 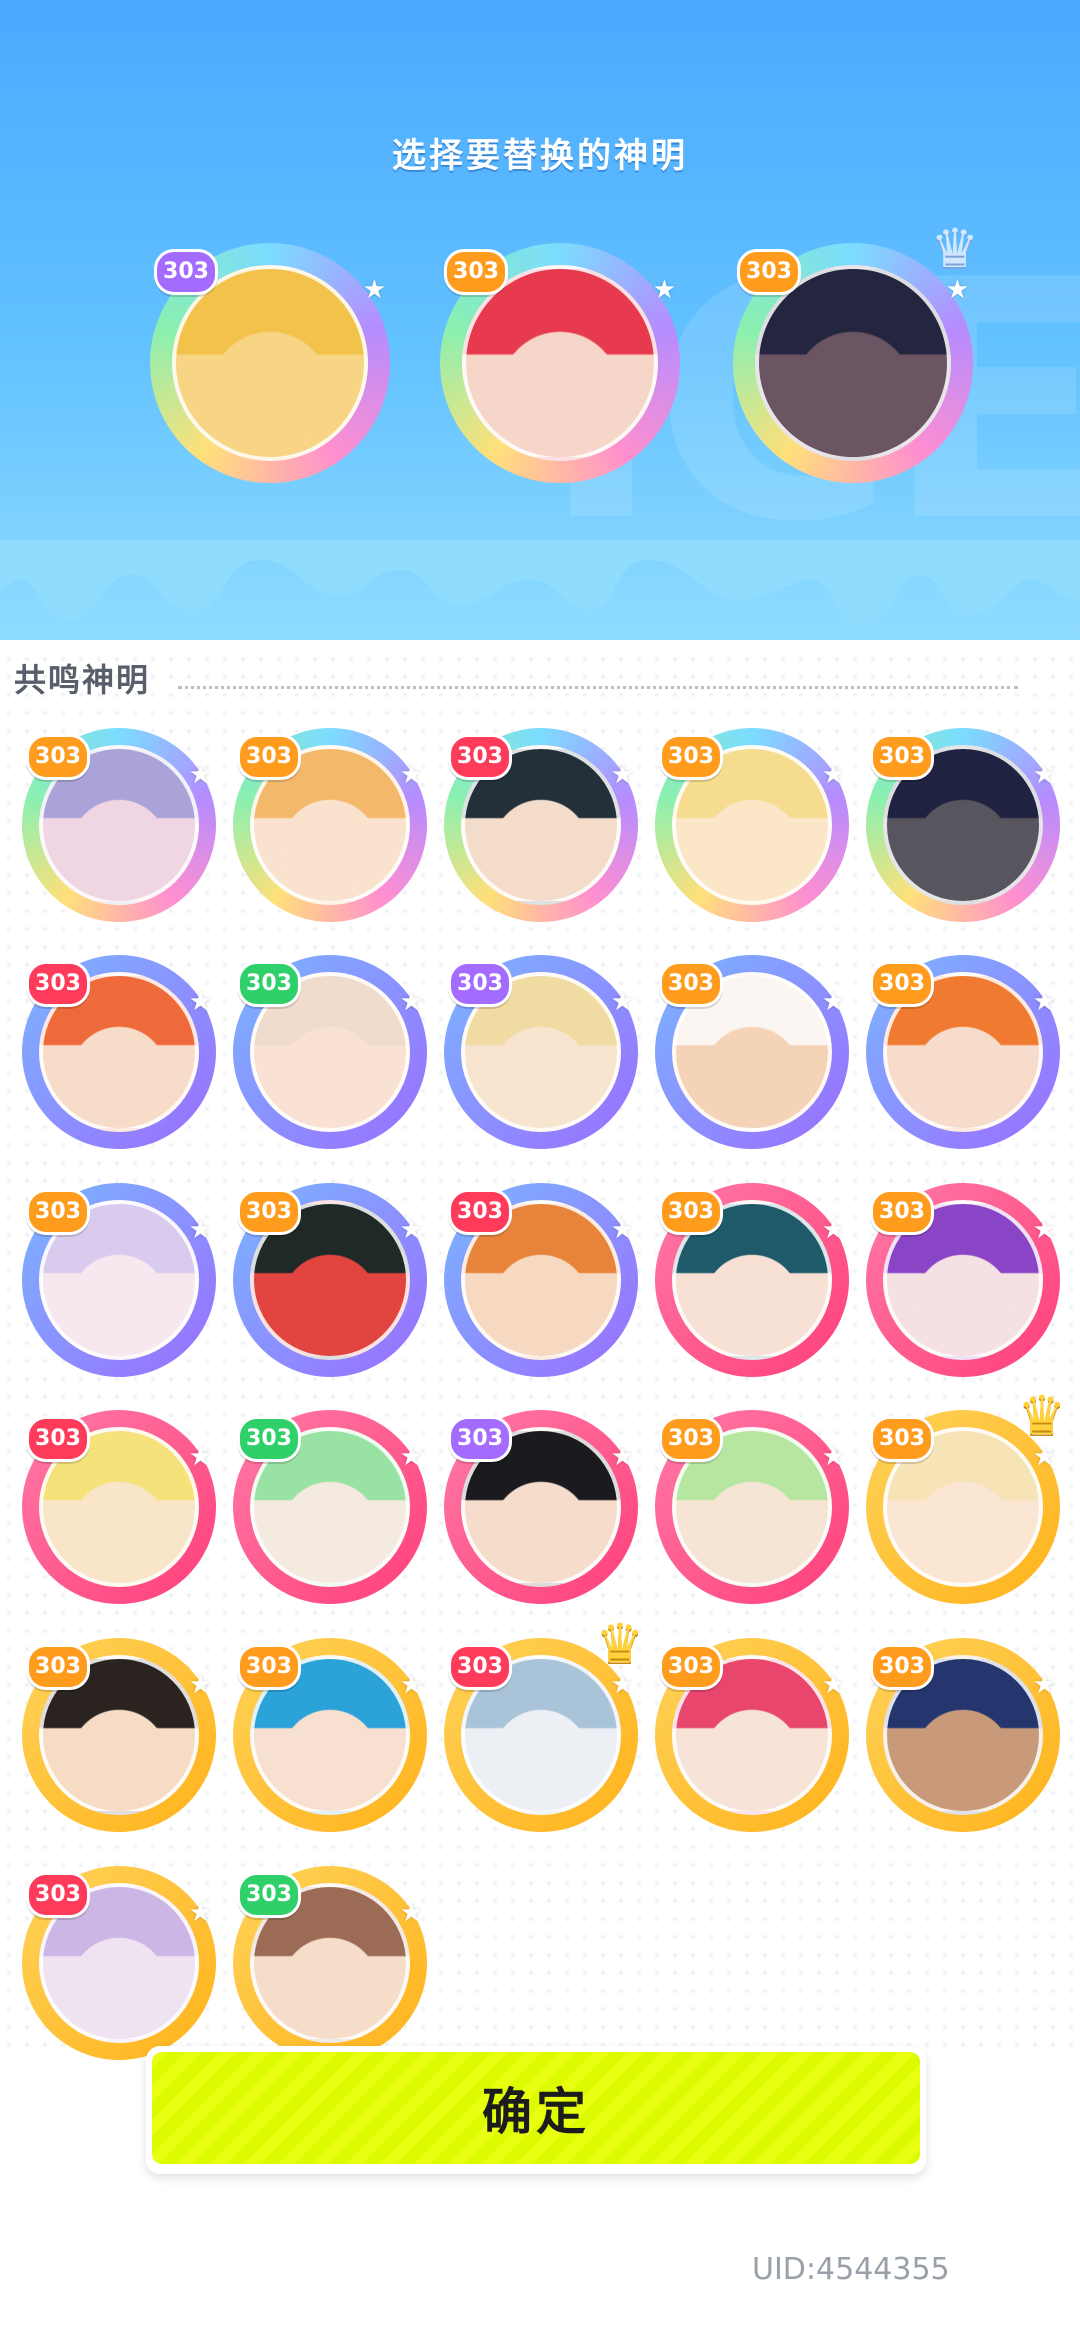 I want to click on confirm-button: 确定, so click(x=536, y=2110).